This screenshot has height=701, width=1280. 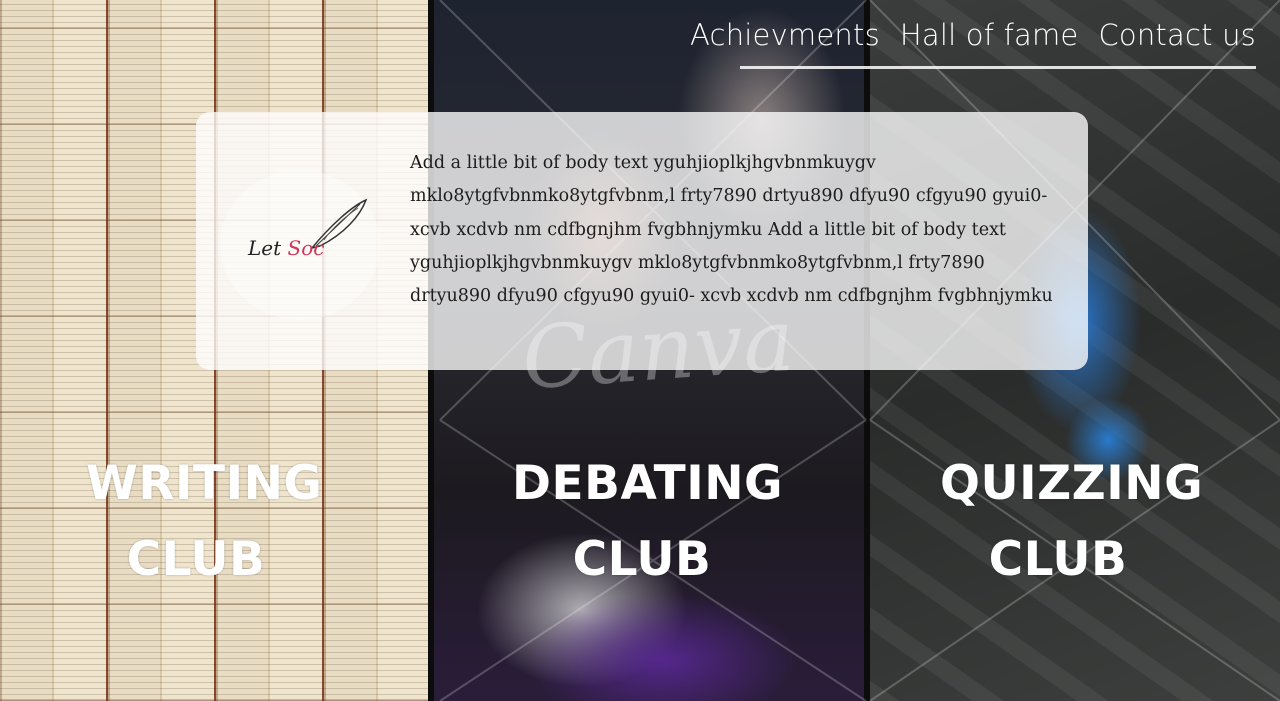 What do you see at coordinates (658, 350) in the screenshot?
I see `canva-watermark: Canva` at bounding box center [658, 350].